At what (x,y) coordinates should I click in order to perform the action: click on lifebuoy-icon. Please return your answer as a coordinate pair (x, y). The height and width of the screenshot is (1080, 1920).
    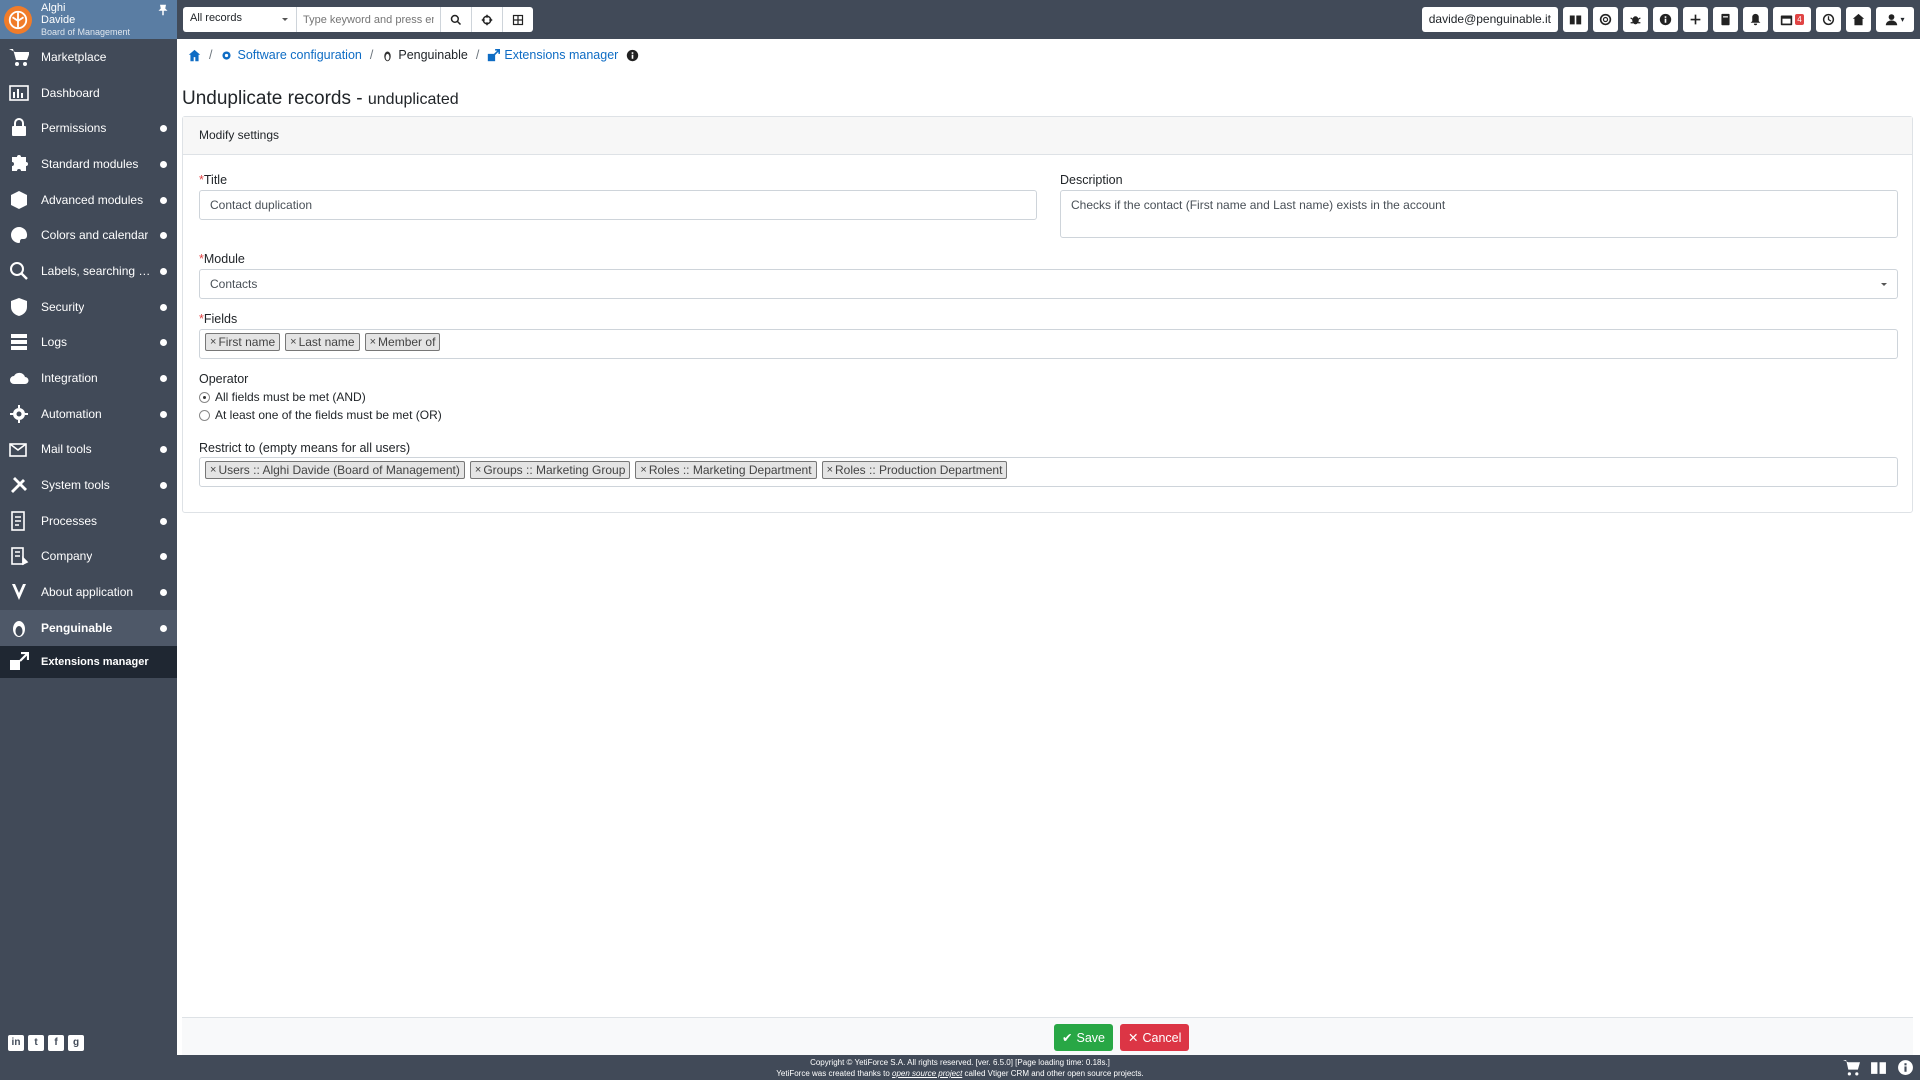
    Looking at the image, I should click on (1605, 19).